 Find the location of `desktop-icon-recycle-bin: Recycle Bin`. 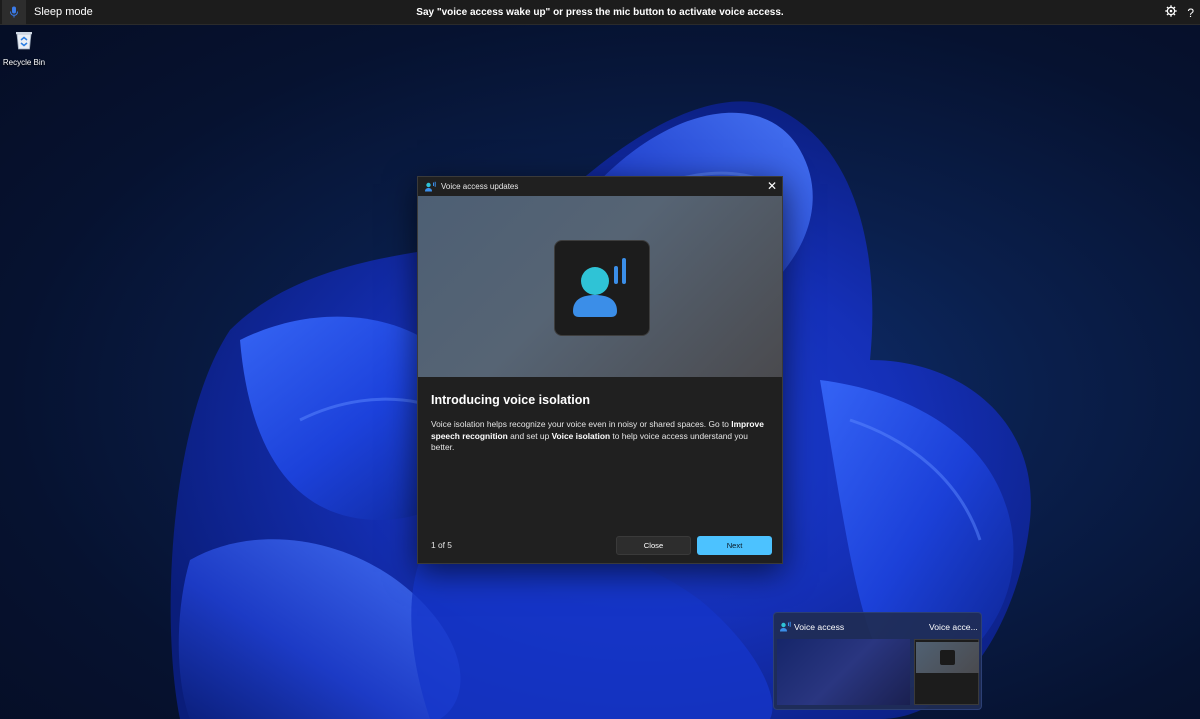

desktop-icon-recycle-bin: Recycle Bin is located at coordinates (24, 48).